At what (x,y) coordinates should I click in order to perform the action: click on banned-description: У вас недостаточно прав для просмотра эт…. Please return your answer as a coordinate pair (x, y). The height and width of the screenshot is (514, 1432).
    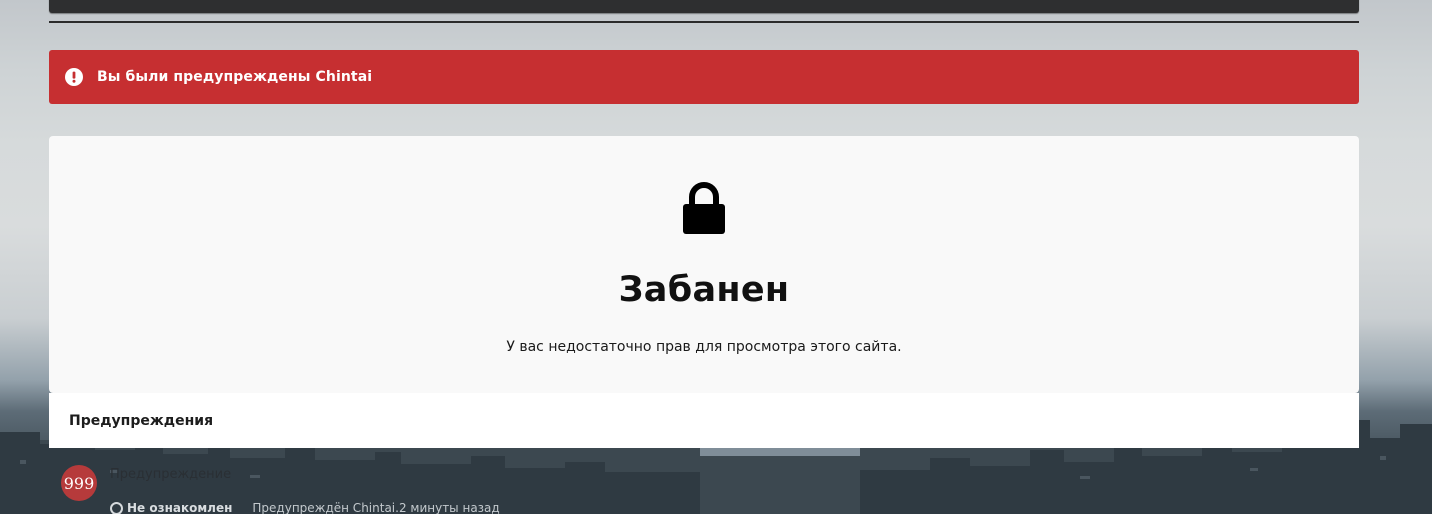
    Looking at the image, I should click on (704, 347).